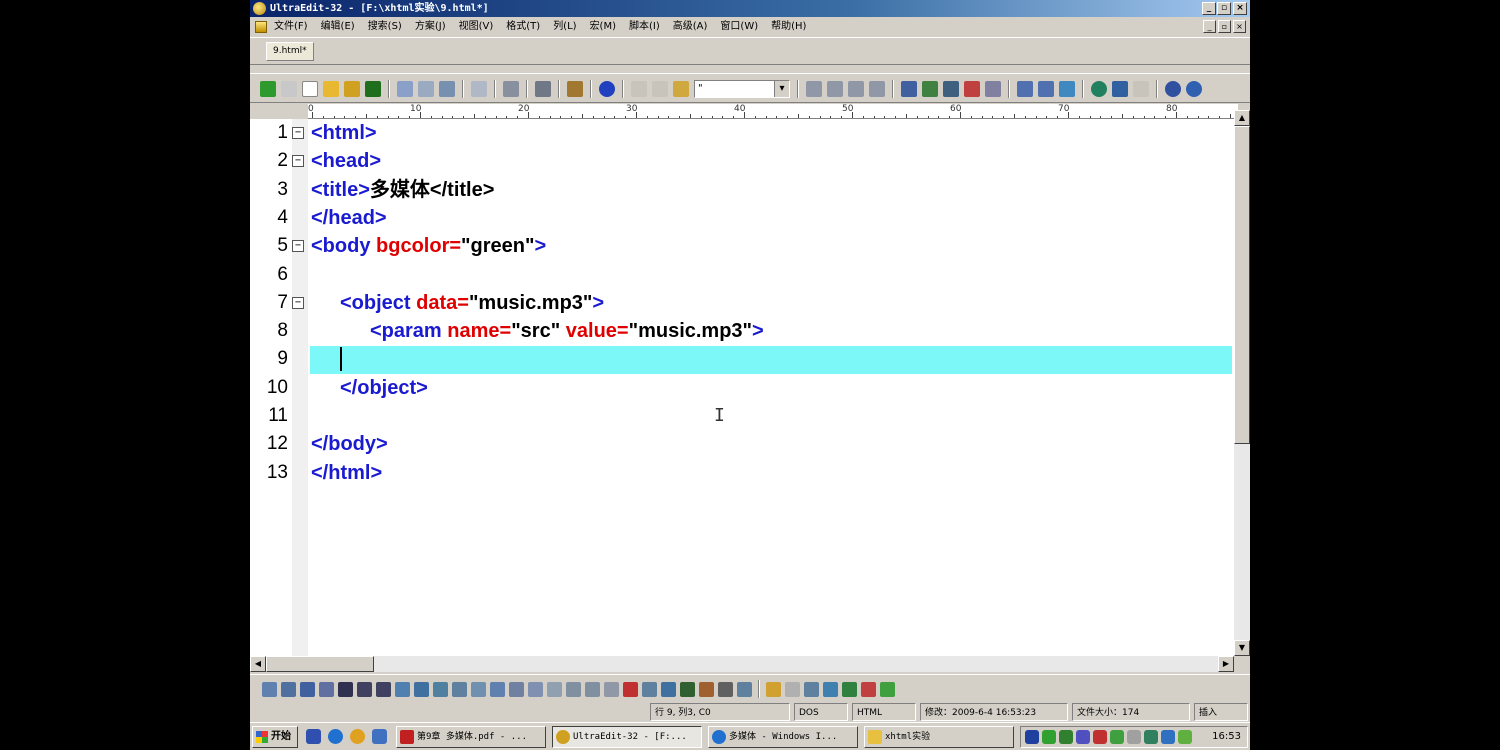 The height and width of the screenshot is (750, 1500). I want to click on radio-icon, so click(630, 689).